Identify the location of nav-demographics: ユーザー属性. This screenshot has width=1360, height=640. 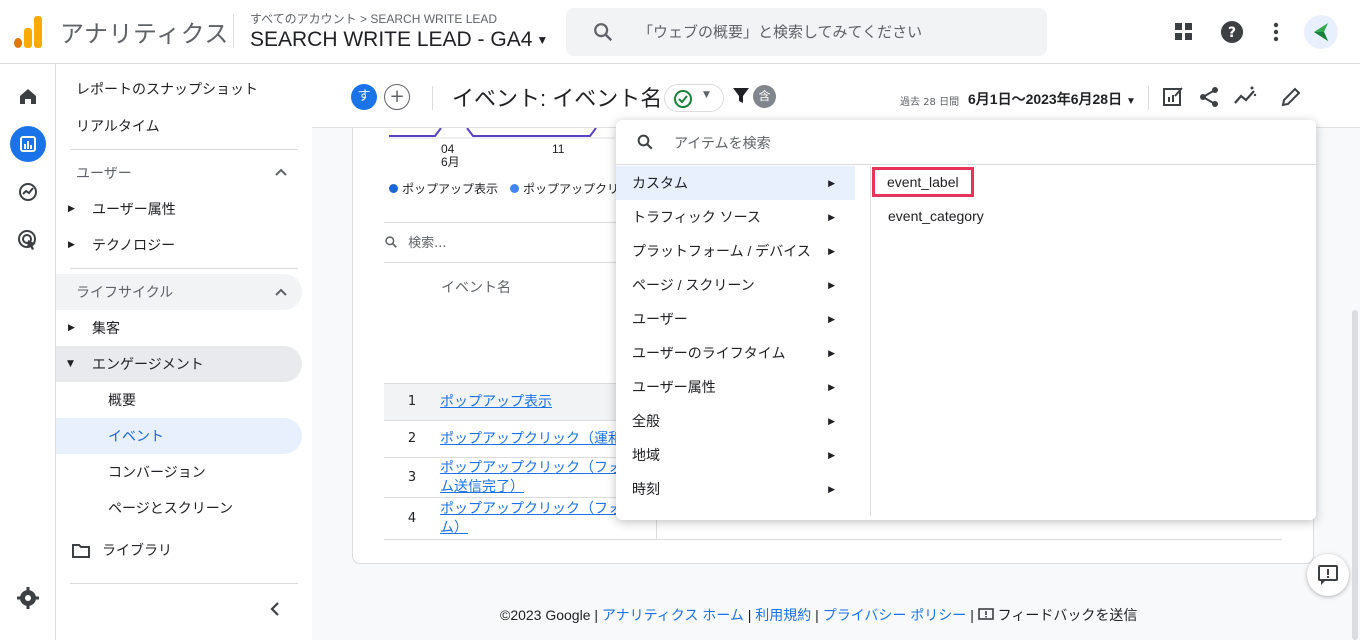
(134, 209).